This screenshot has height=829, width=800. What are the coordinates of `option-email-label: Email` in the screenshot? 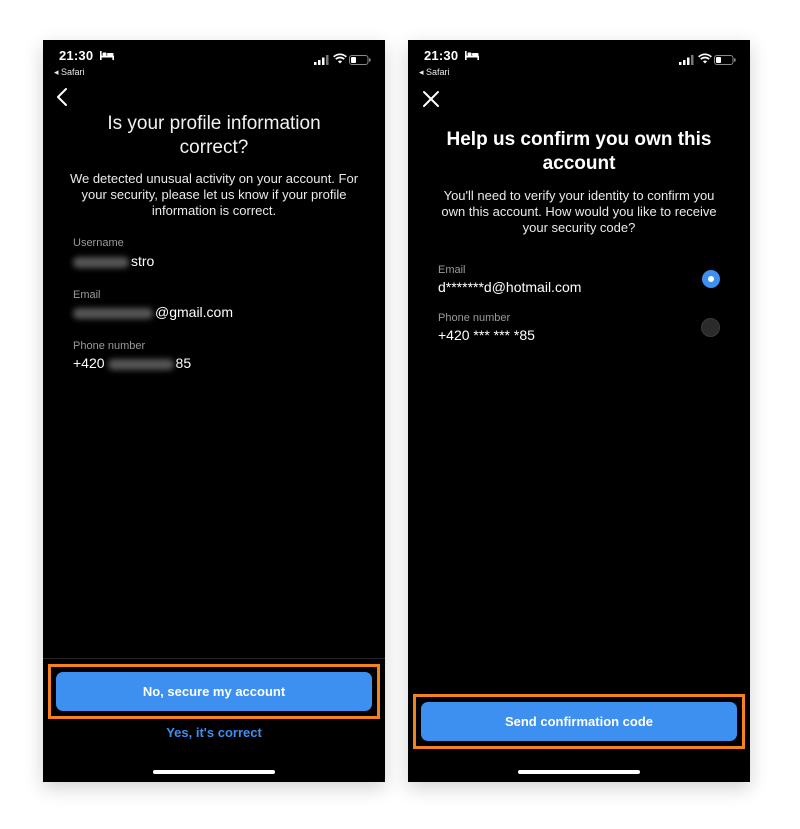 It's located at (452, 270).